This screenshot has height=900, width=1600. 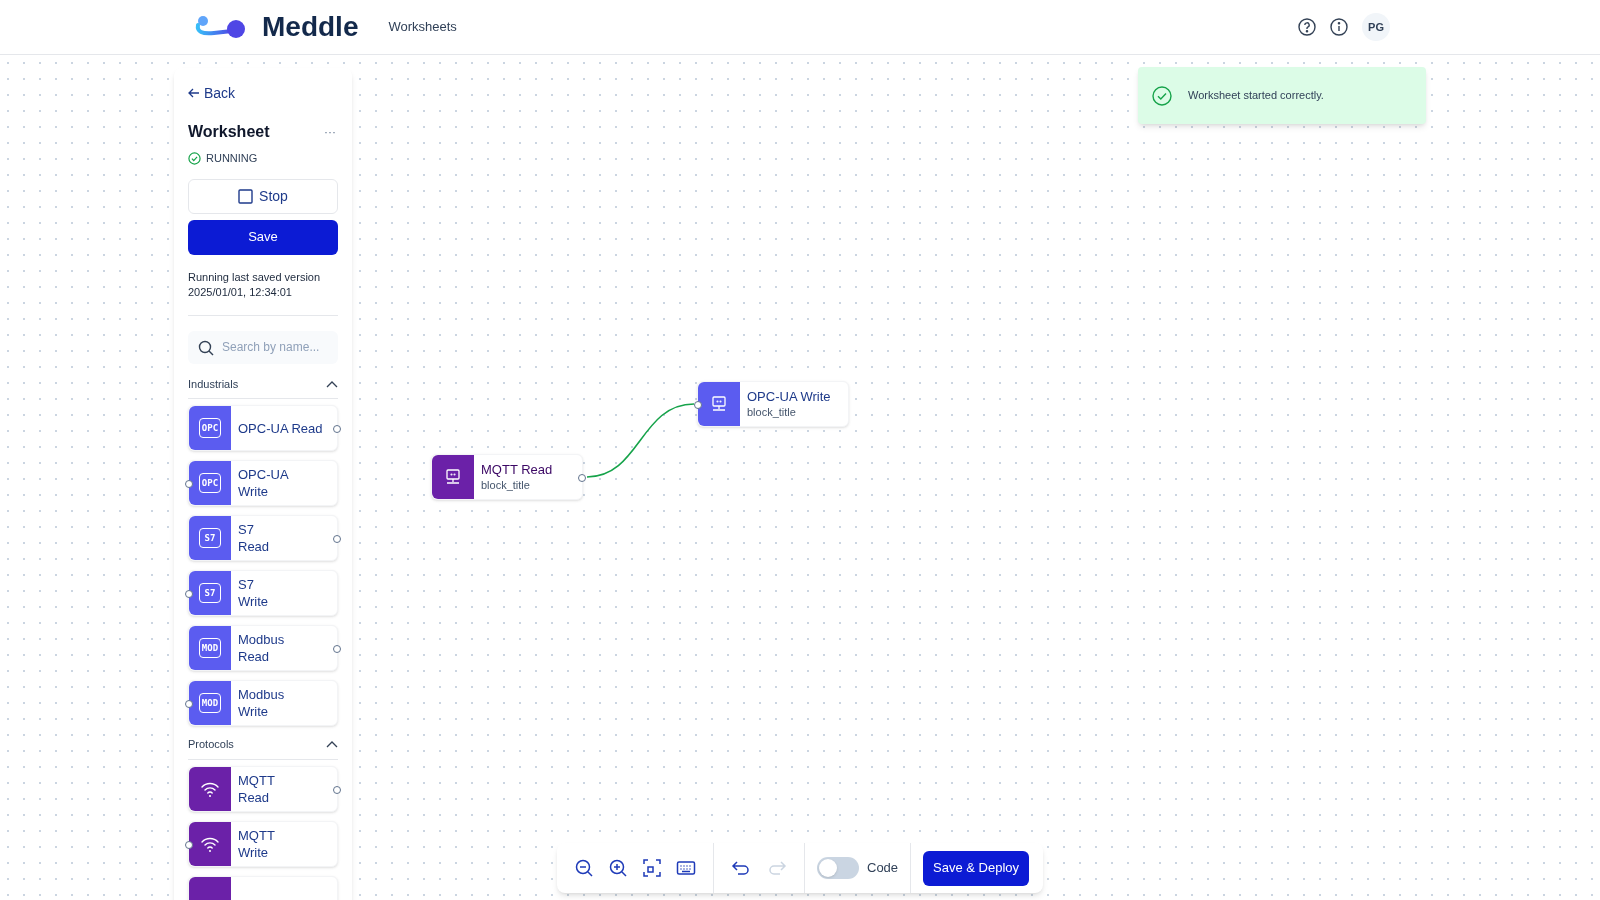 What do you see at coordinates (976, 868) in the screenshot?
I see `save-deploy-button: Save & Deploy` at bounding box center [976, 868].